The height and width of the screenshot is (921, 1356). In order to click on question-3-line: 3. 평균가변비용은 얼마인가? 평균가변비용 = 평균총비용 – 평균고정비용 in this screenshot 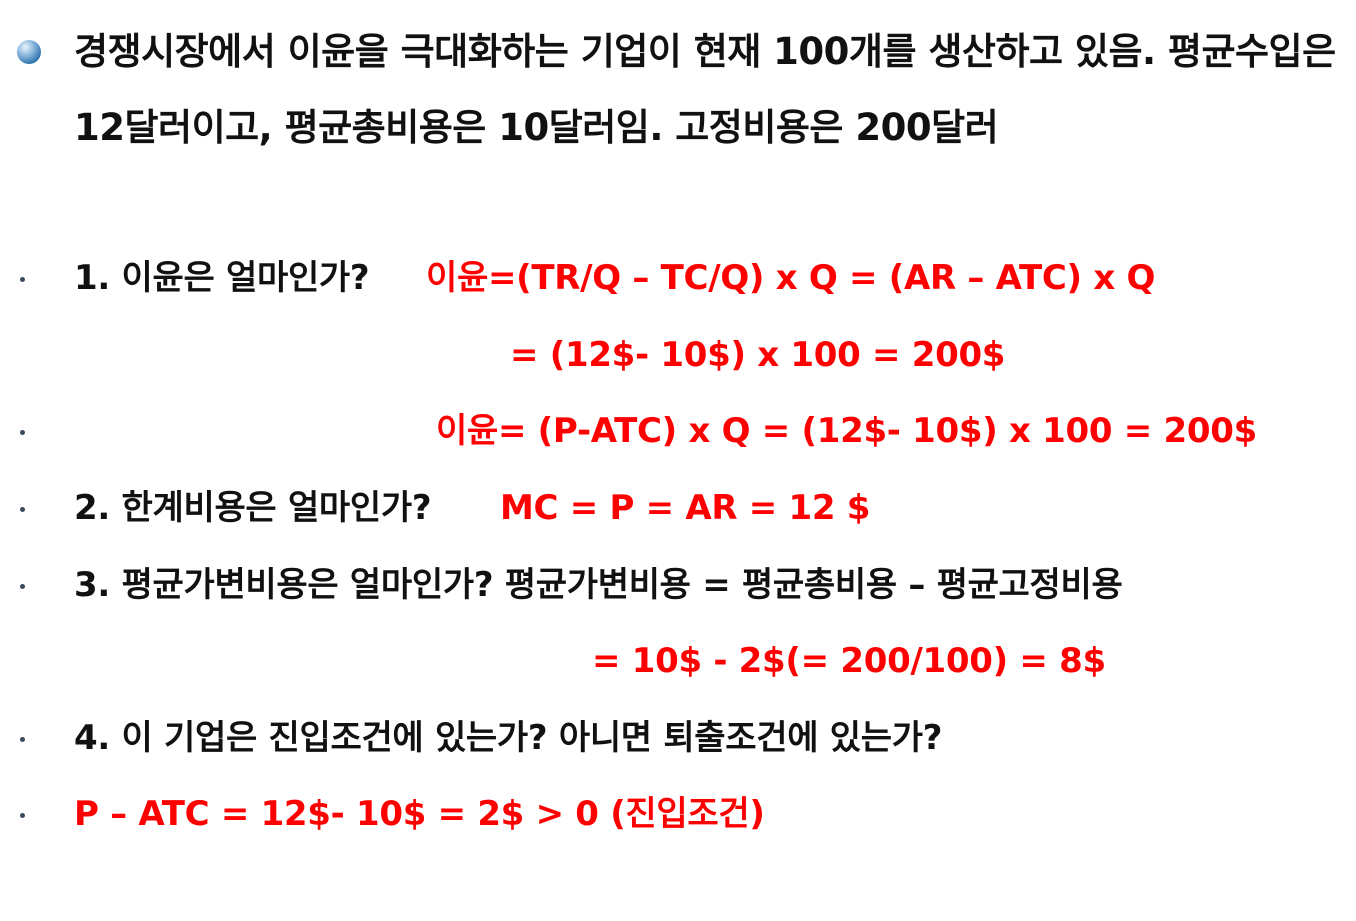, I will do `click(678, 585)`.